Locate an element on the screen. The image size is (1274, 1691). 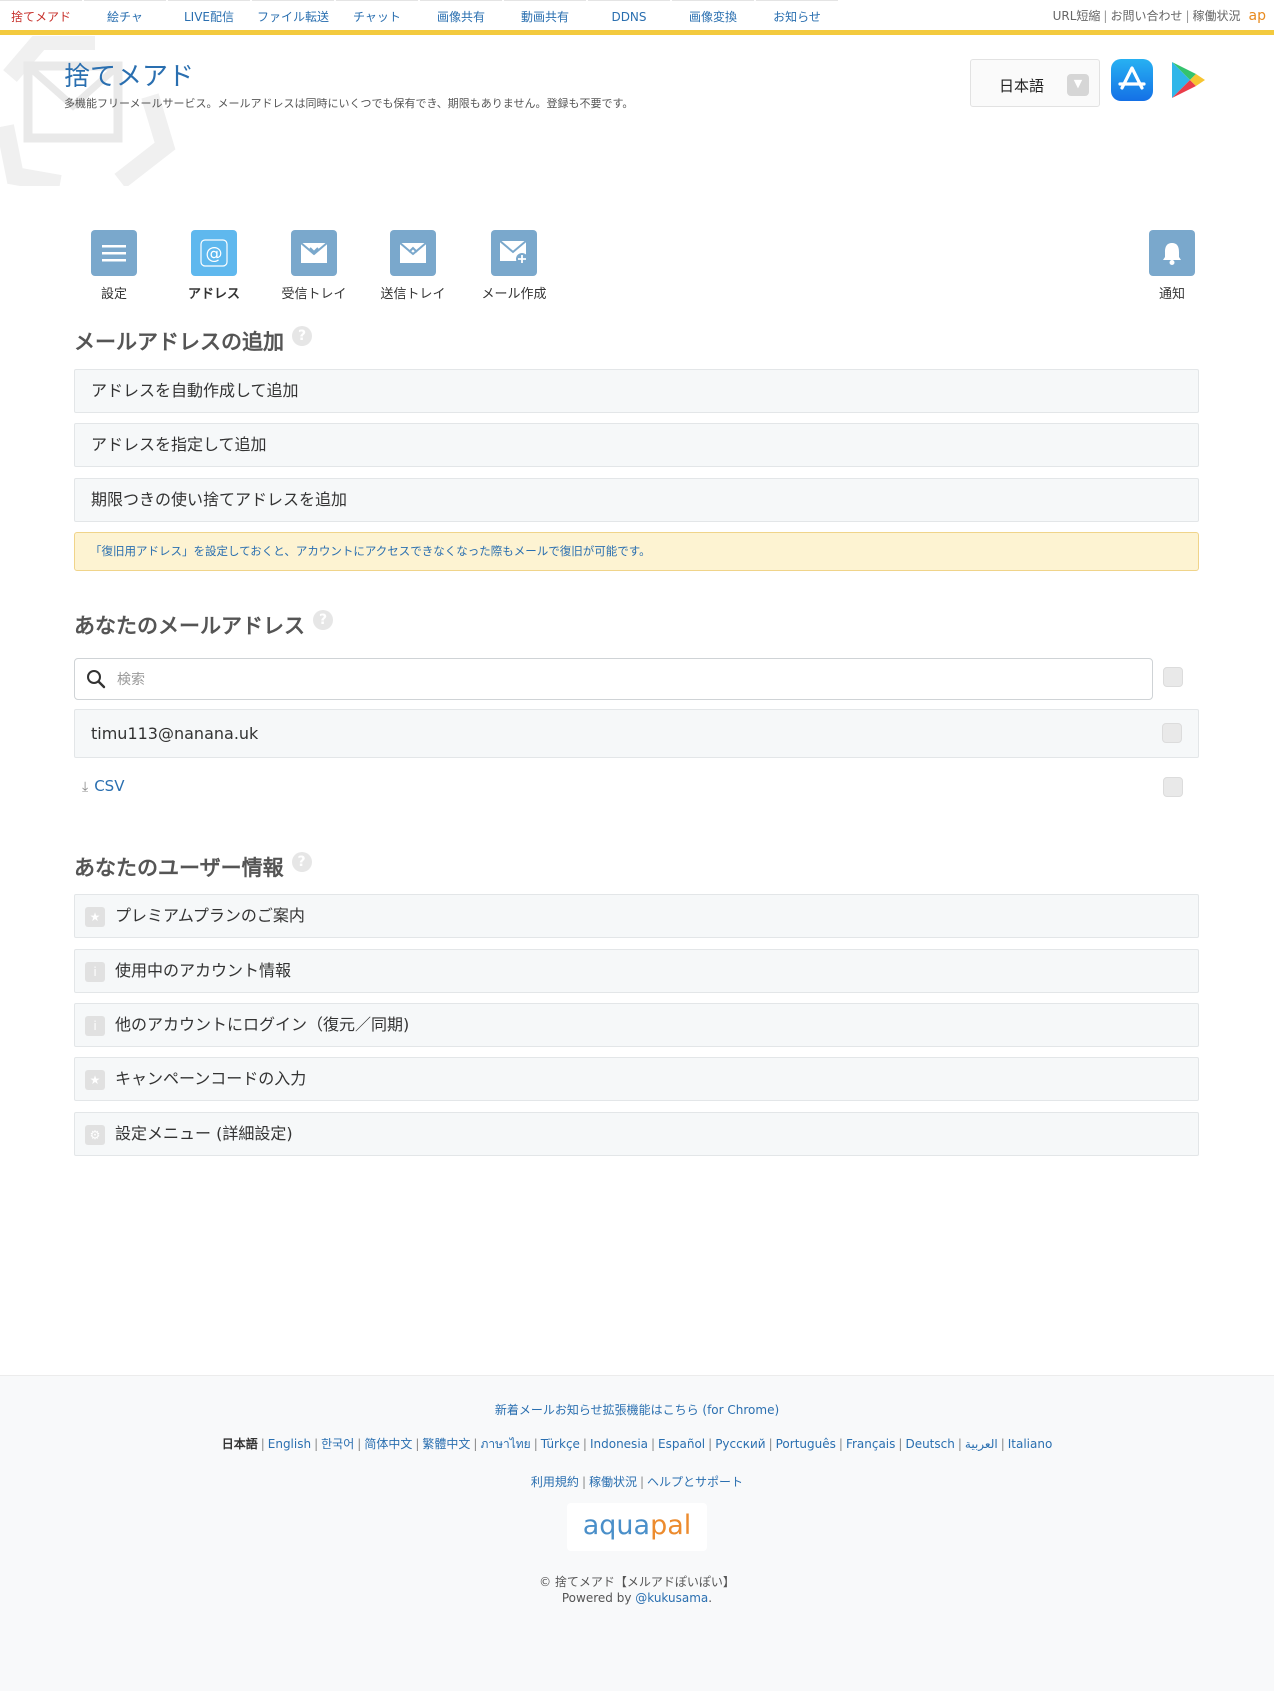
select-all-checkbox is located at coordinates (1173, 677).